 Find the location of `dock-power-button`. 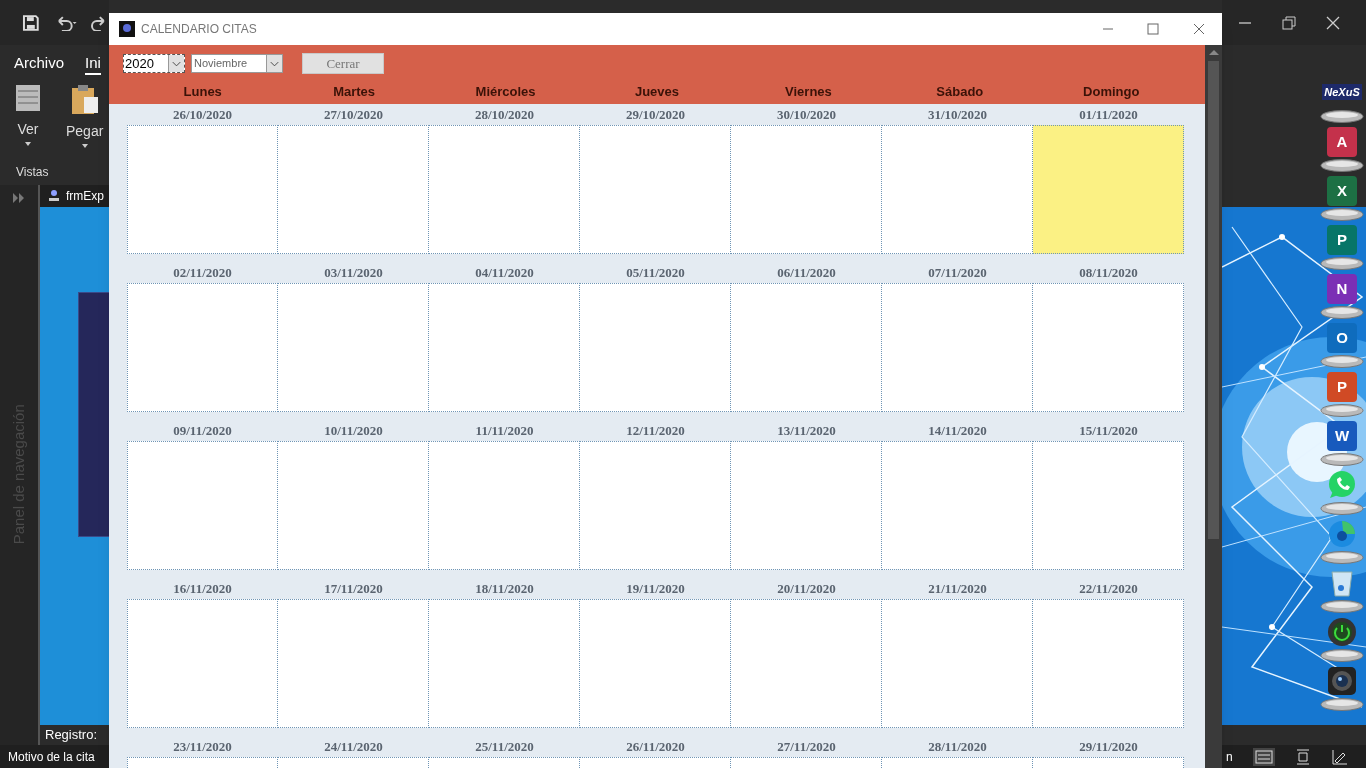

dock-power-button is located at coordinates (1342, 632).